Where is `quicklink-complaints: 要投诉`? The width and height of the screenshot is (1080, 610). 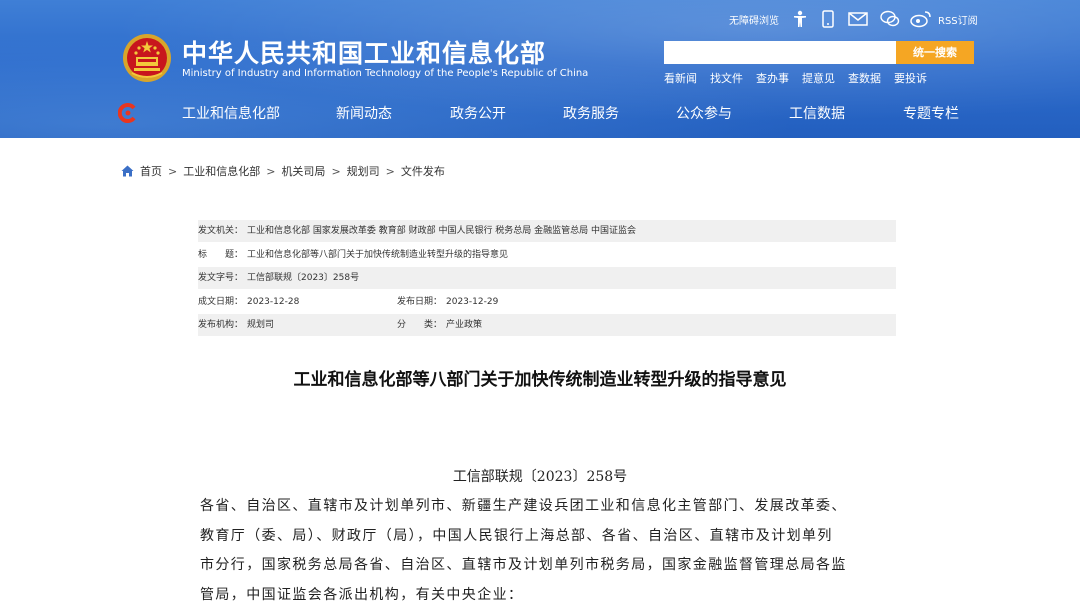
quicklink-complaints: 要投诉 is located at coordinates (910, 78).